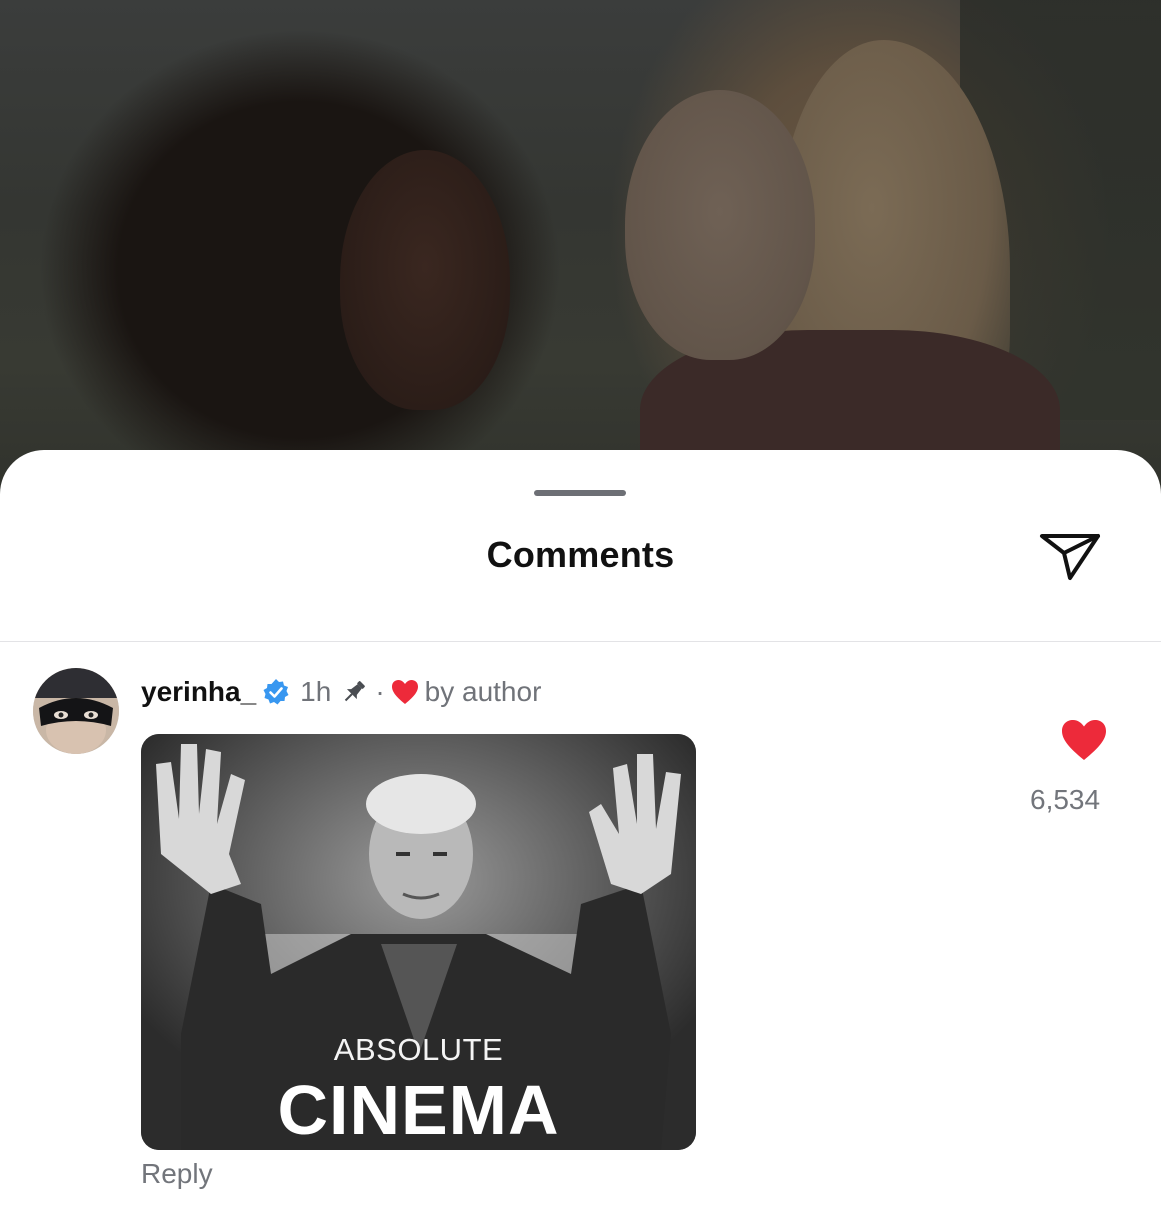  Describe the element at coordinates (580, 493) in the screenshot. I see `sheet-drag-handle` at that location.